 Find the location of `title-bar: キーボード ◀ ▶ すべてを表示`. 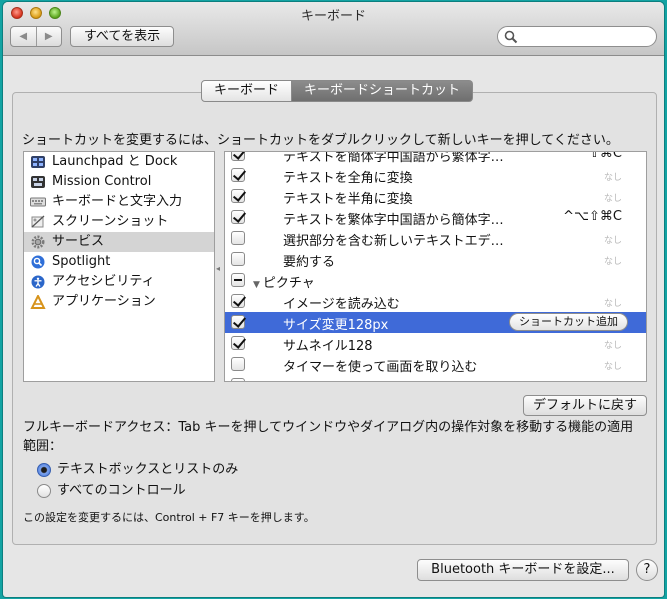

title-bar: キーボード ◀ ▶ すべてを表示 is located at coordinates (333, 29).